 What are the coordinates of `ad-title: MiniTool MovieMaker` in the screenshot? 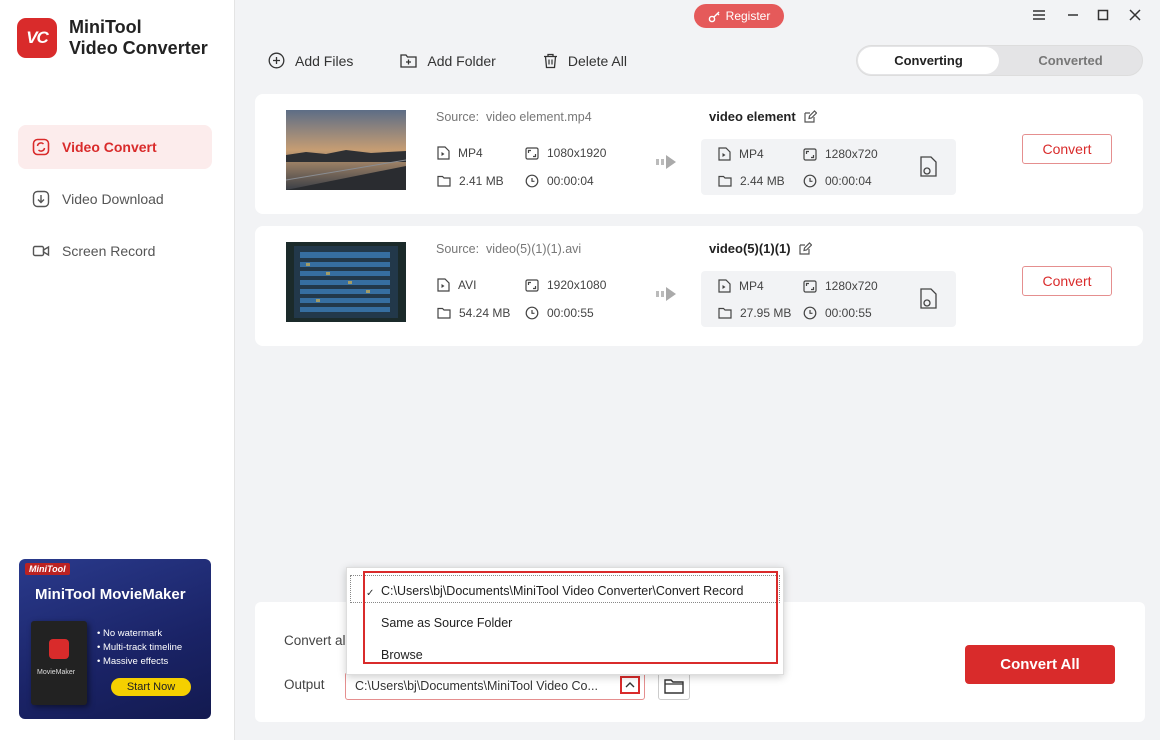 It's located at (110, 594).